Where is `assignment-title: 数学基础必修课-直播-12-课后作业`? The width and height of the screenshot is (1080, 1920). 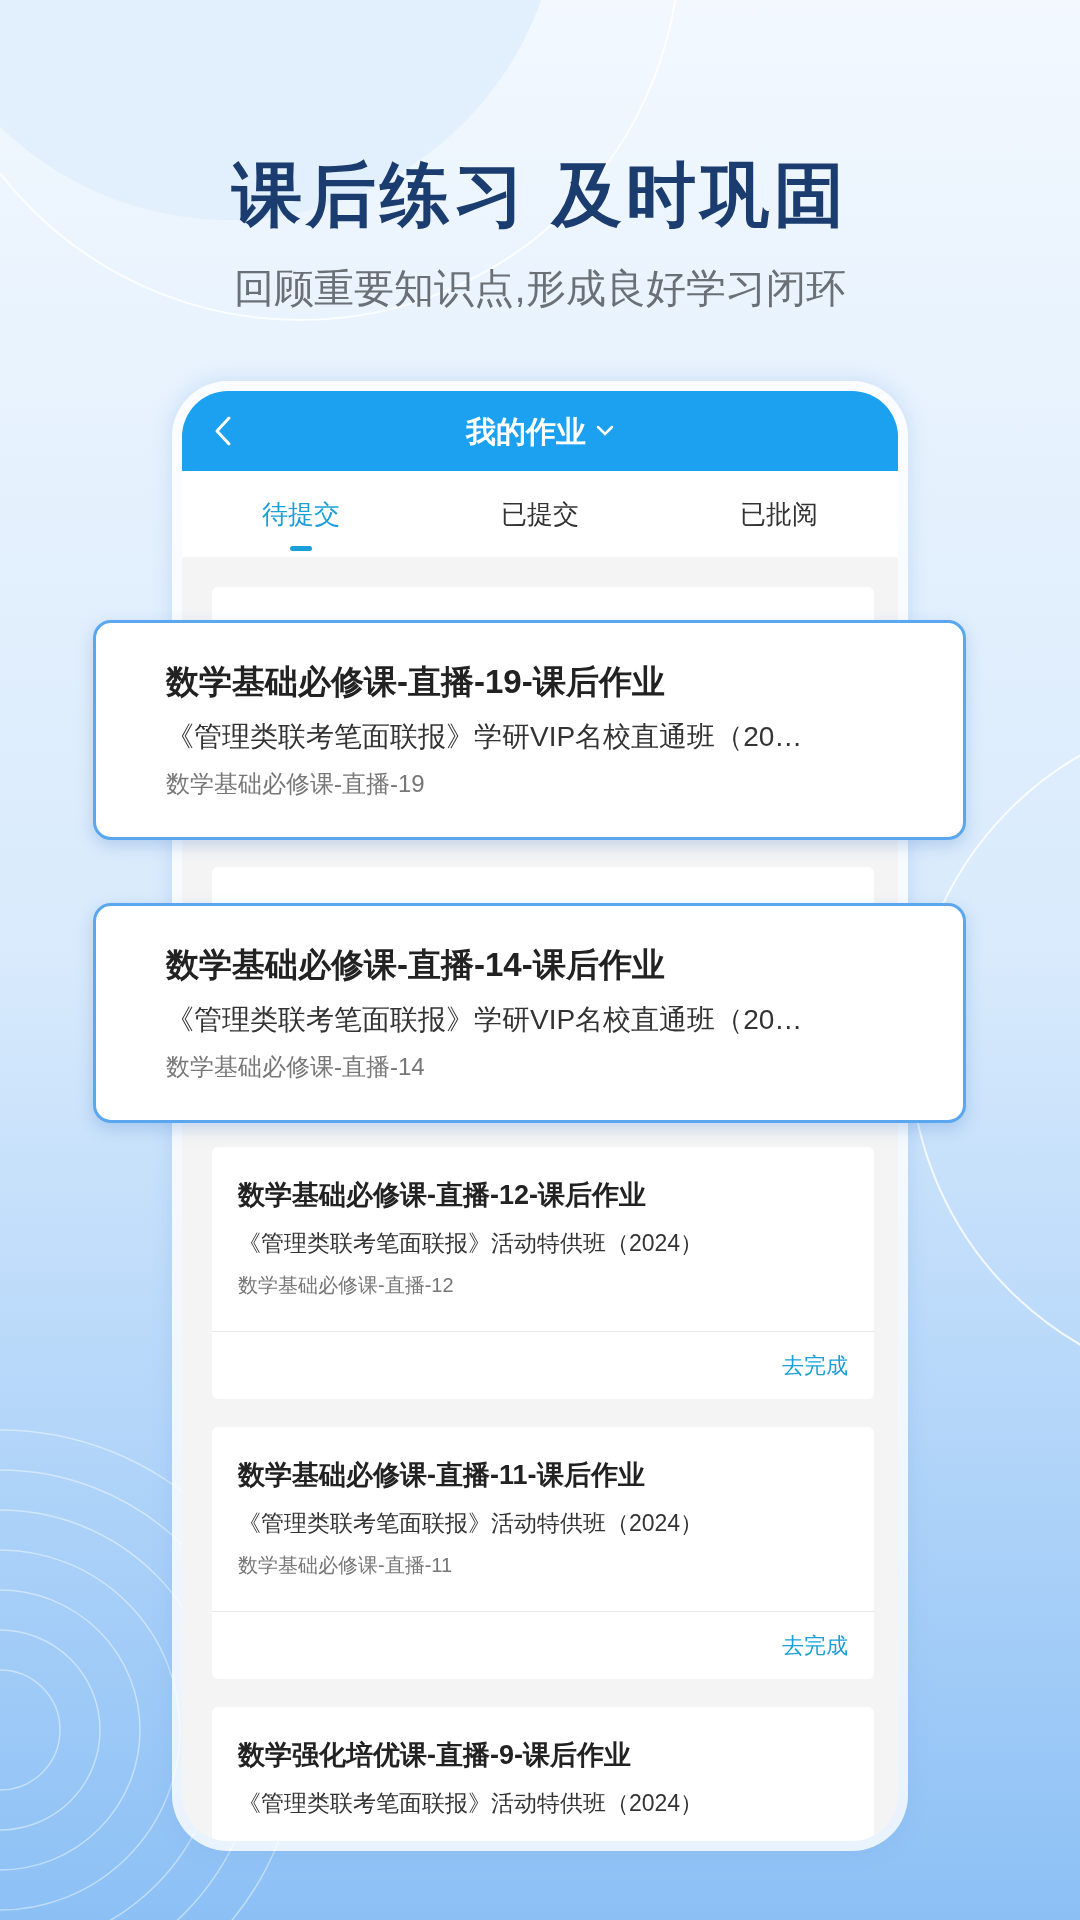 assignment-title: 数学基础必修课-直播-12-课后作业 is located at coordinates (442, 1195).